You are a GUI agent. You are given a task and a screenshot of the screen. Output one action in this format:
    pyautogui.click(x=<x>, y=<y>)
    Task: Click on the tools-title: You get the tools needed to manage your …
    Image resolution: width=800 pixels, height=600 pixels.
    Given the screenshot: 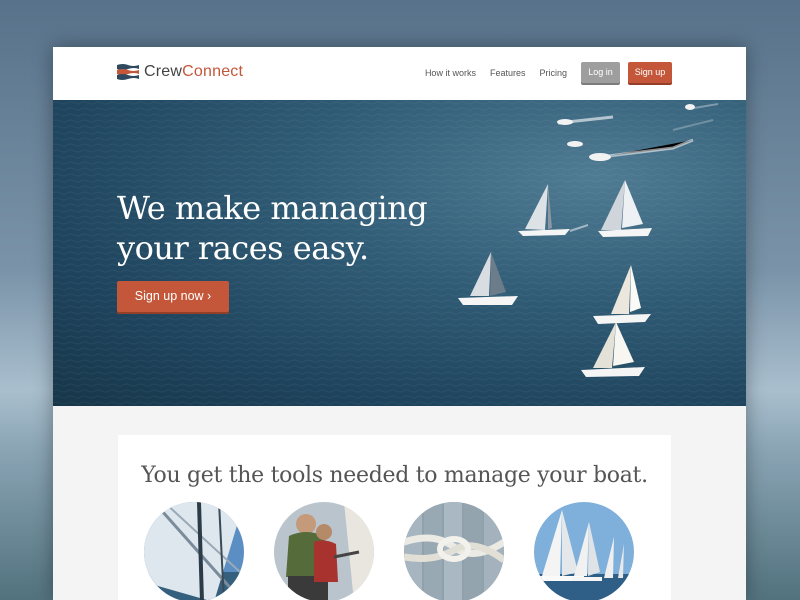 What is the action you would take?
    pyautogui.click(x=394, y=475)
    